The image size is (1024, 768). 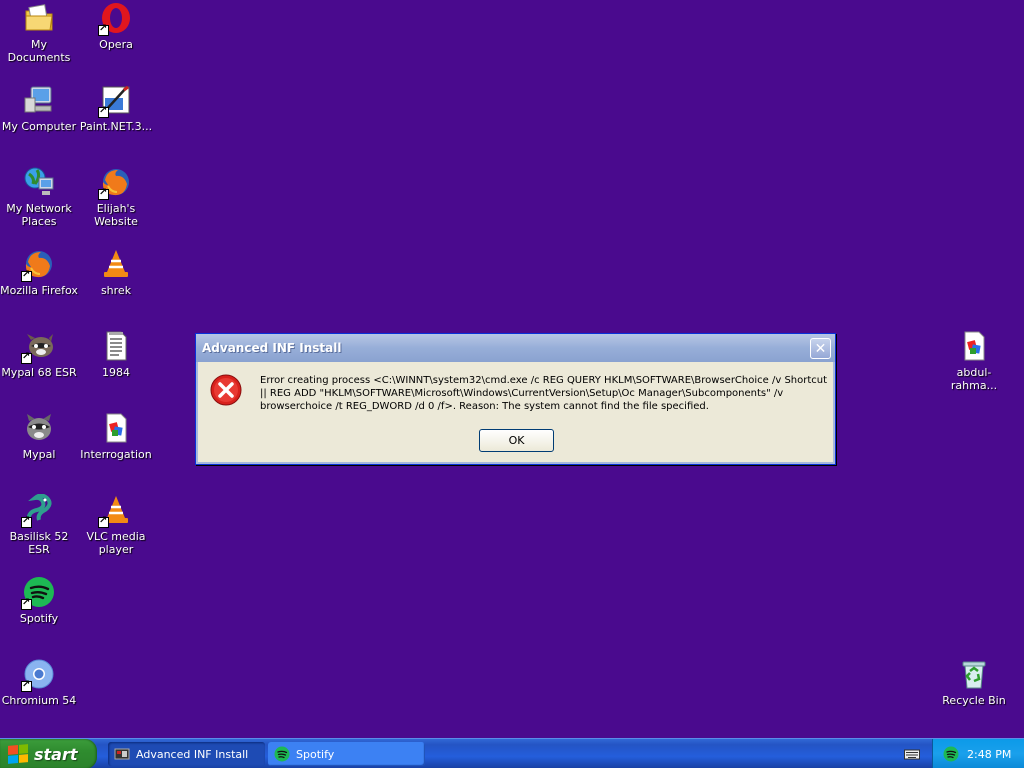 I want to click on desktop-icon-label: Opera, so click(x=116, y=44).